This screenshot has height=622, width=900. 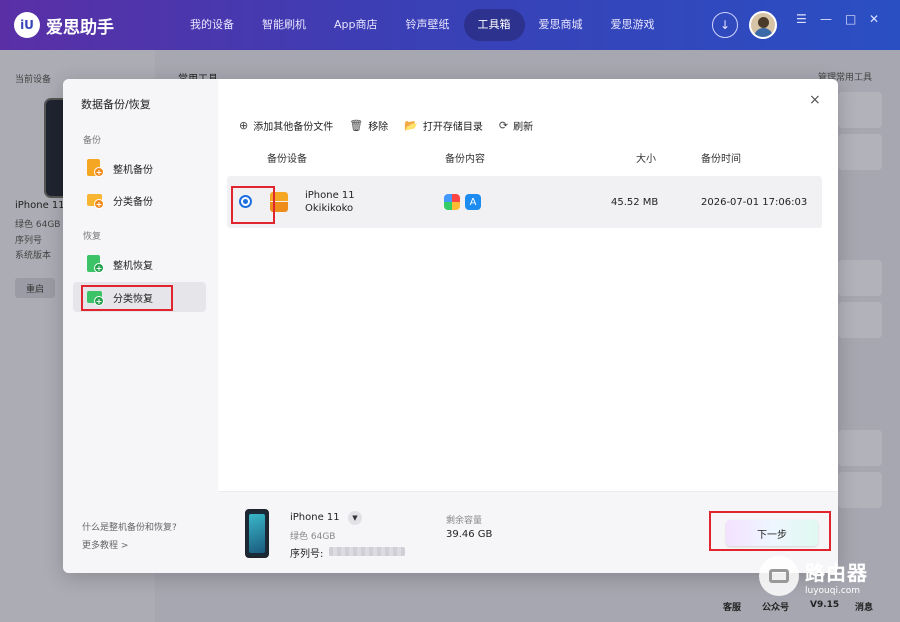 I want to click on logo-icon: iU, so click(x=27, y=25).